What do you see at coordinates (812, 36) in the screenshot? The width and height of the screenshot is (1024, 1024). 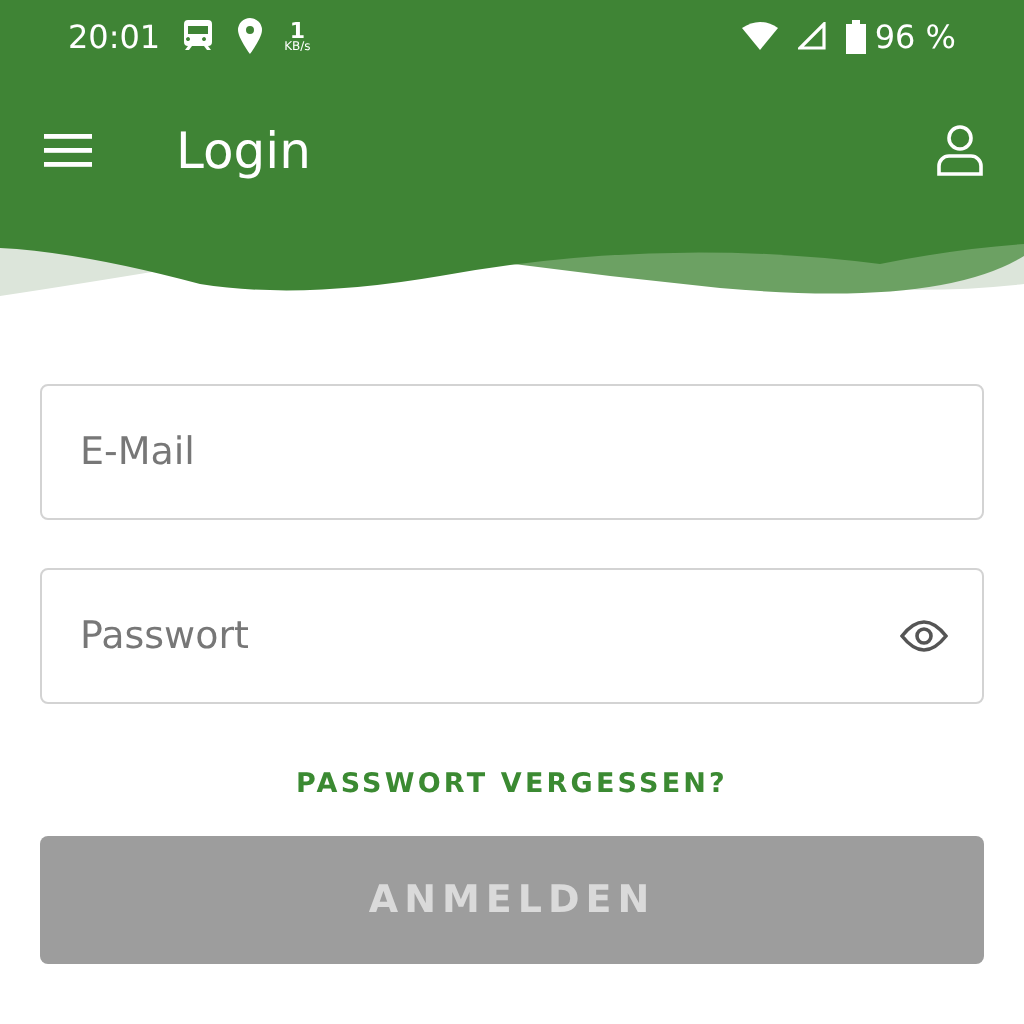 I see `signal-icon` at bounding box center [812, 36].